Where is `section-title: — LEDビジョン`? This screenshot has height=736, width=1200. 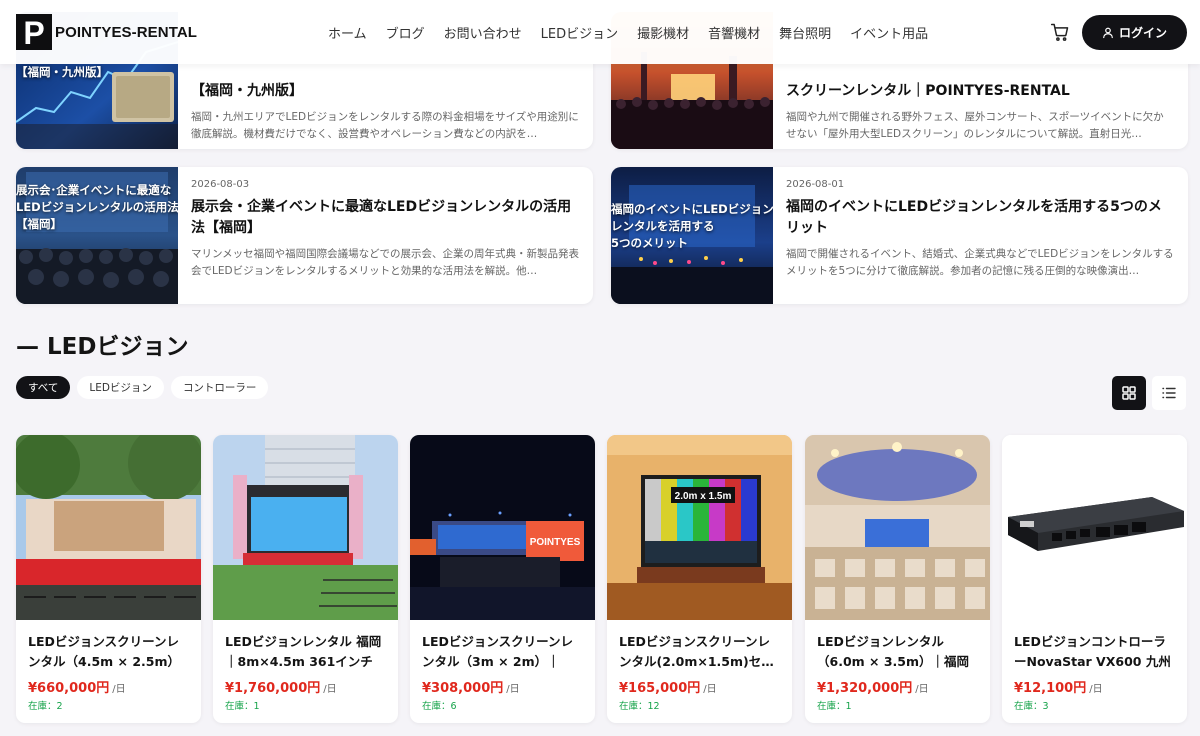
section-title: — LEDビジョン is located at coordinates (102, 347).